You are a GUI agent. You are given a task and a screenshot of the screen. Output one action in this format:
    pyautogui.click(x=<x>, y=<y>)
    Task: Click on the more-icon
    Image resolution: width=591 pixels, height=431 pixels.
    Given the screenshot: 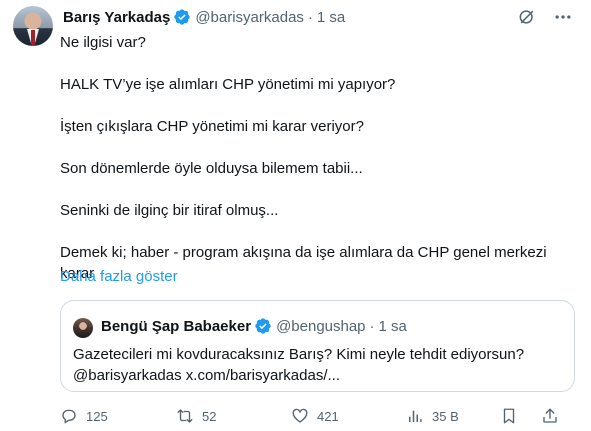 What is the action you would take?
    pyautogui.click(x=563, y=17)
    